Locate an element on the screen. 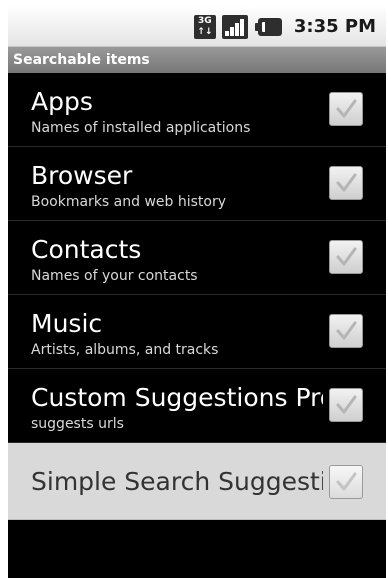 The width and height of the screenshot is (388, 578). list-item-simple-search-suggestions: Simple Search Suggestio is located at coordinates (197, 481).